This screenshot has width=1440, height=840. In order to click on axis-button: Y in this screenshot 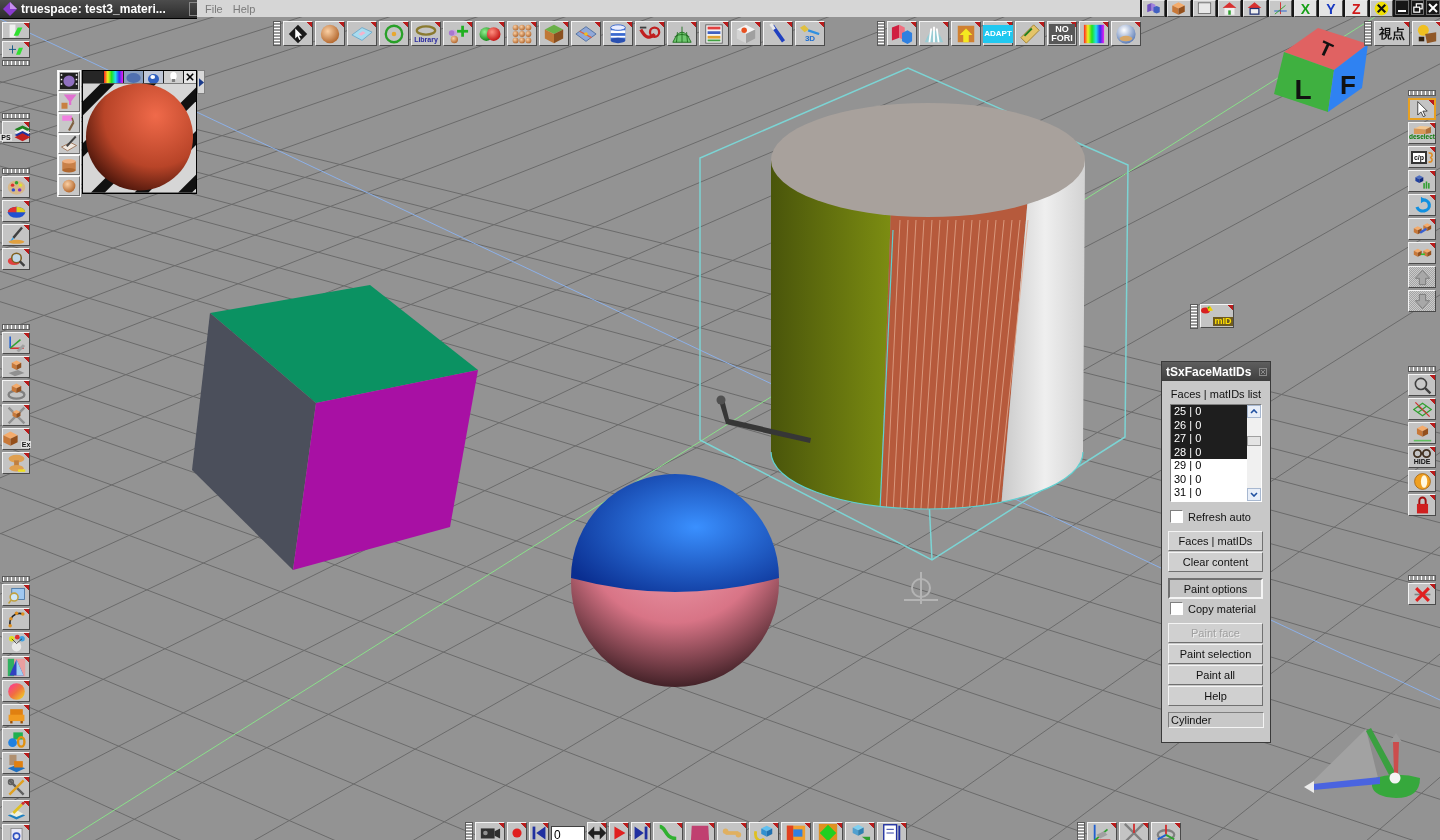, I will do `click(1331, 8)`.